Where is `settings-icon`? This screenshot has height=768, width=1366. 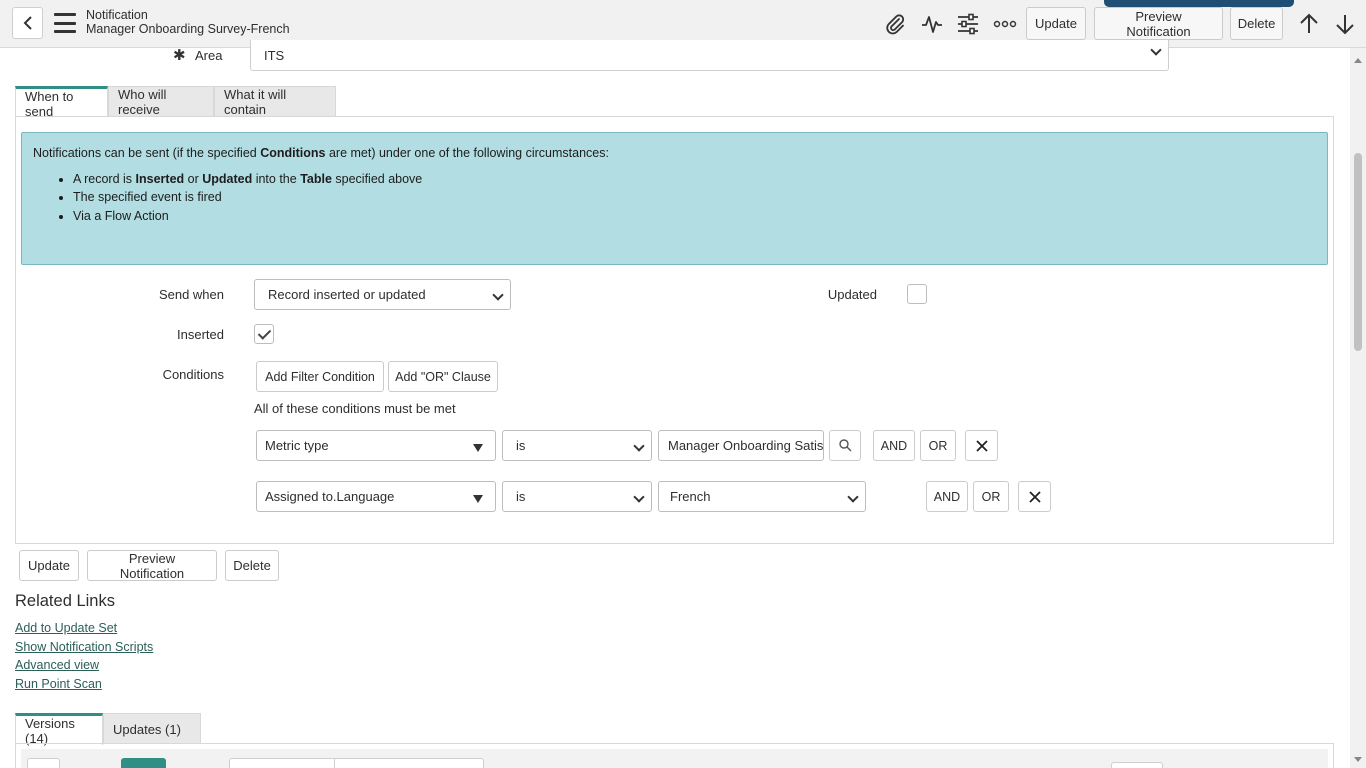
settings-icon is located at coordinates (968, 24).